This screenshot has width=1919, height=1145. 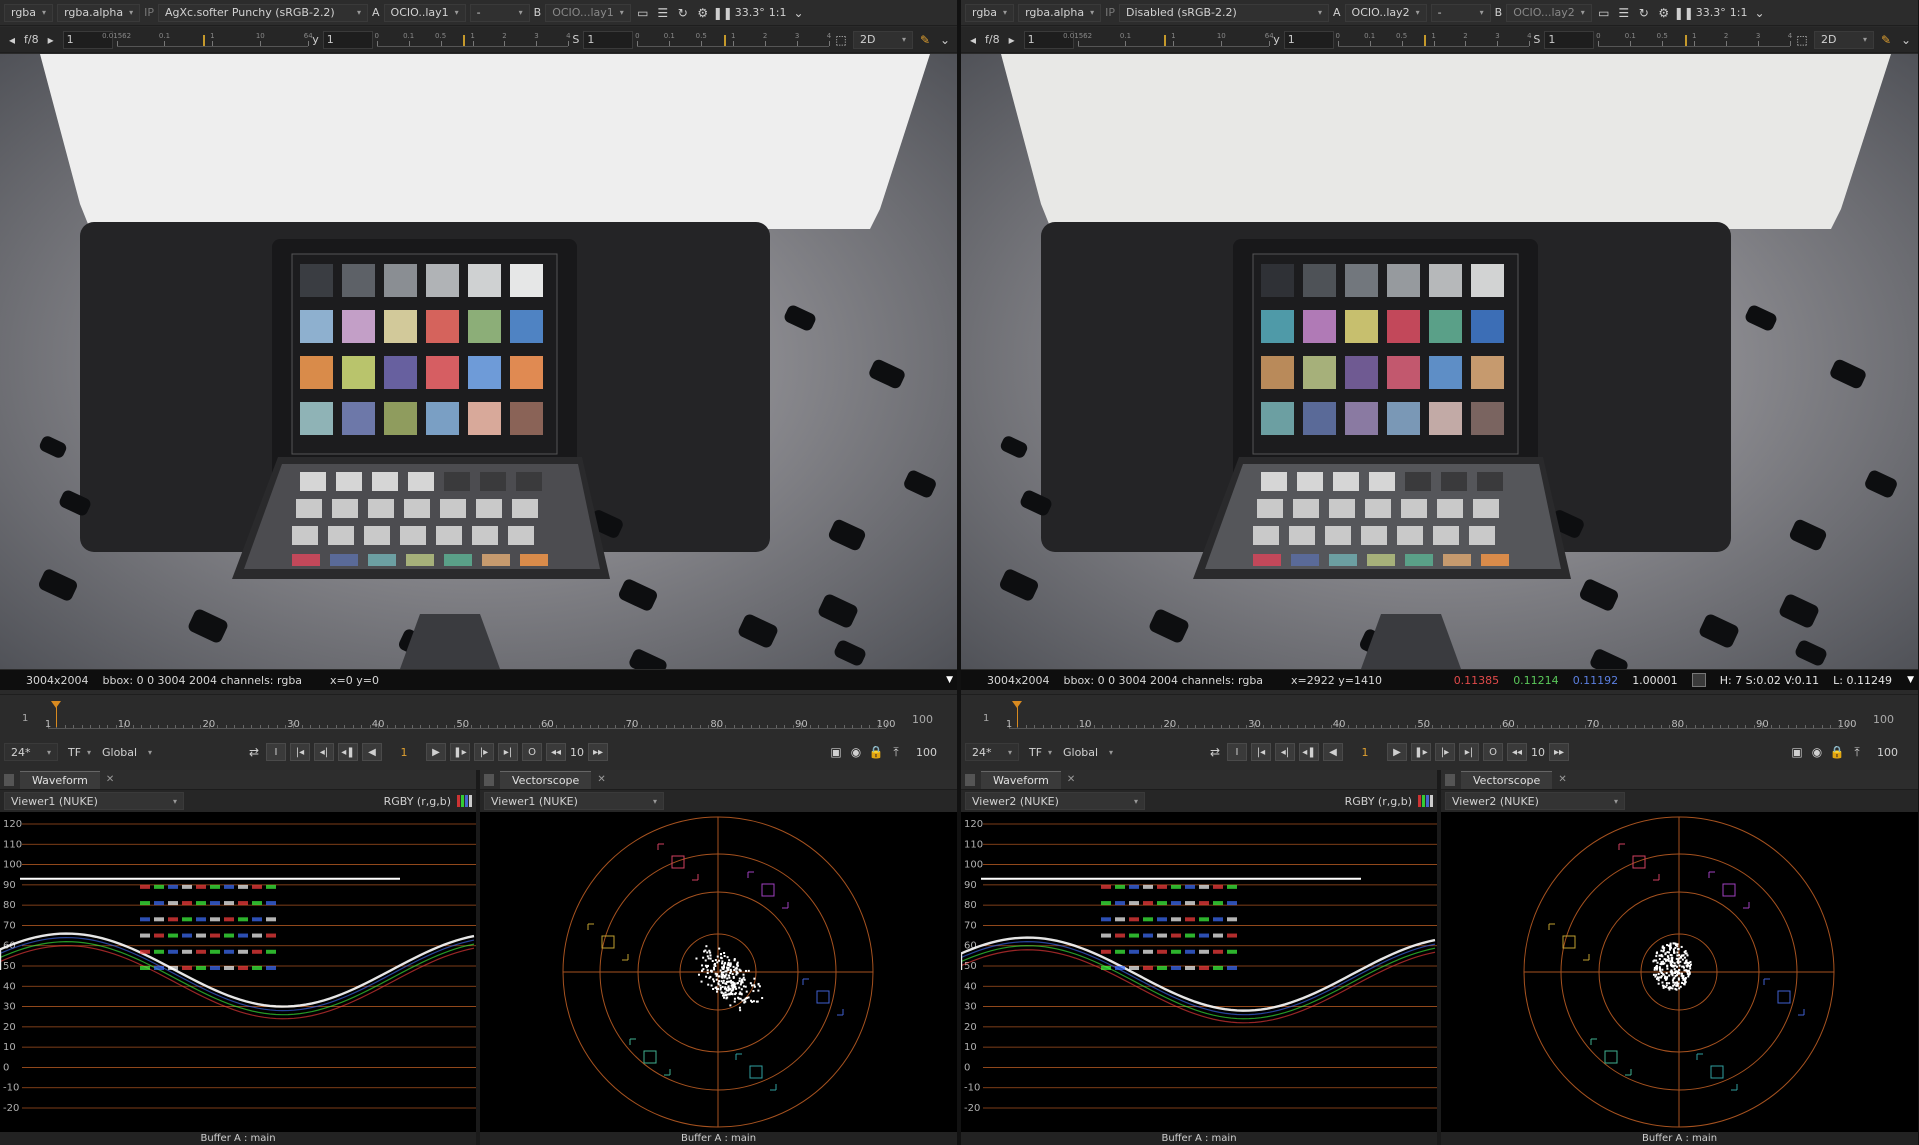 I want to click on in-point-button: I, so click(x=1237, y=752).